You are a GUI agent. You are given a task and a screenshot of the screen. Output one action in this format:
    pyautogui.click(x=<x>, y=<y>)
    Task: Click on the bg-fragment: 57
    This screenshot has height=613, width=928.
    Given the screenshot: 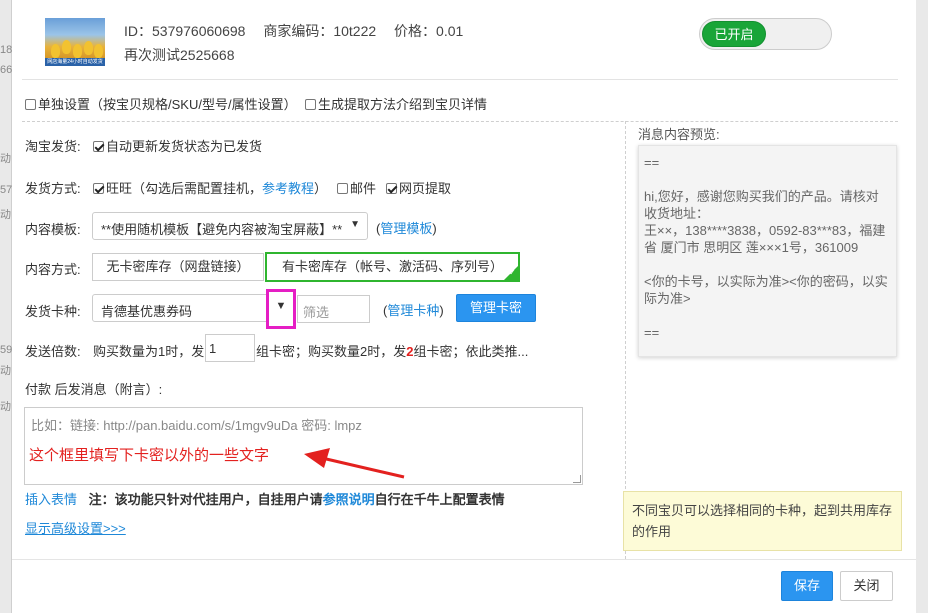 What is the action you would take?
    pyautogui.click(x=6, y=190)
    